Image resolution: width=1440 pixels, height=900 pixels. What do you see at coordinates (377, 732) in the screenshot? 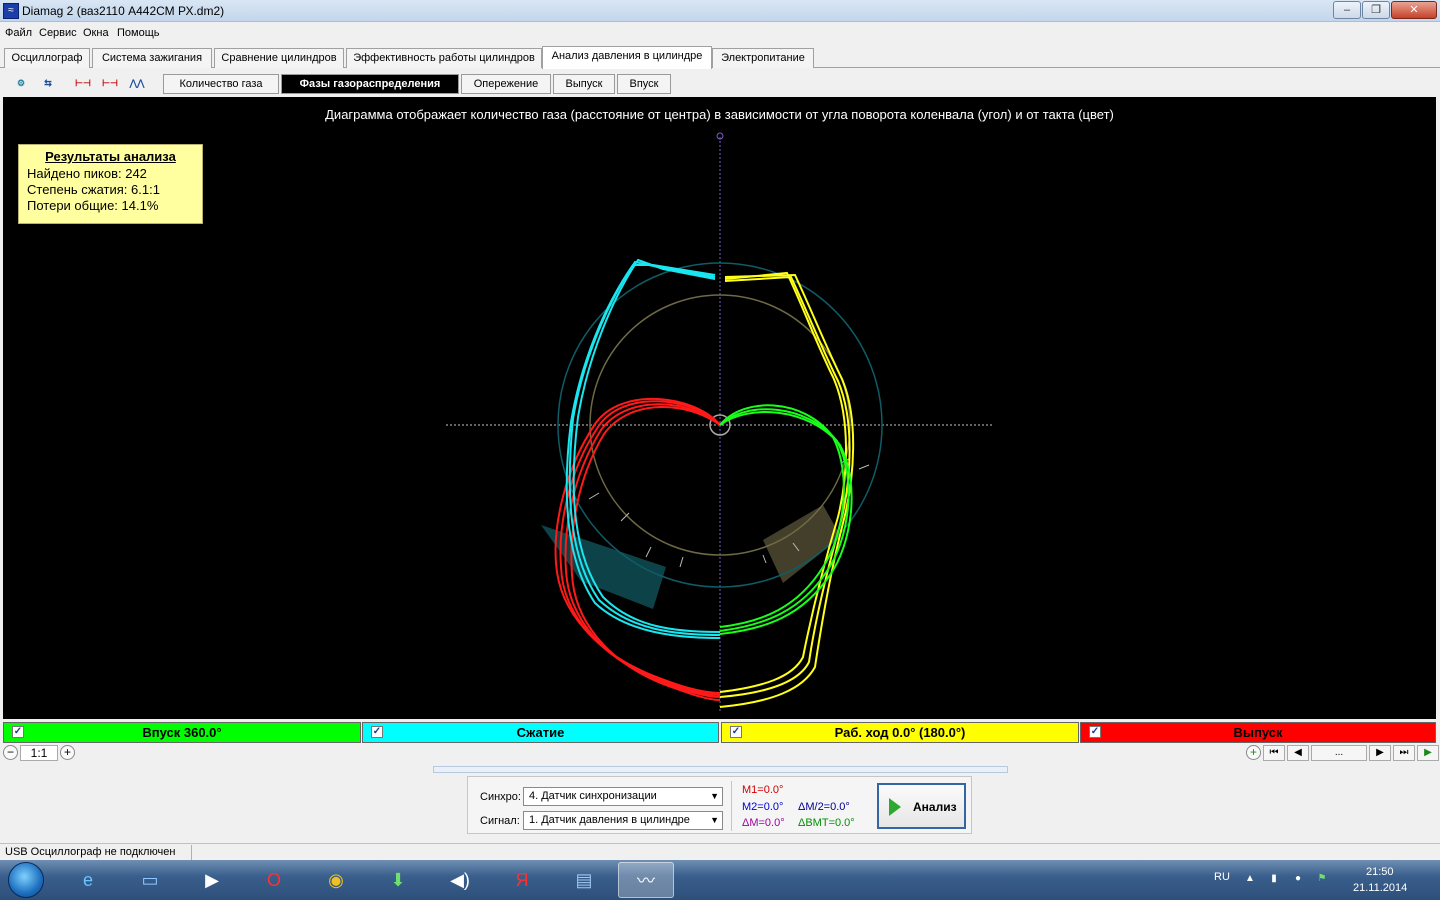
I see `compression-checkbox: ✓` at bounding box center [377, 732].